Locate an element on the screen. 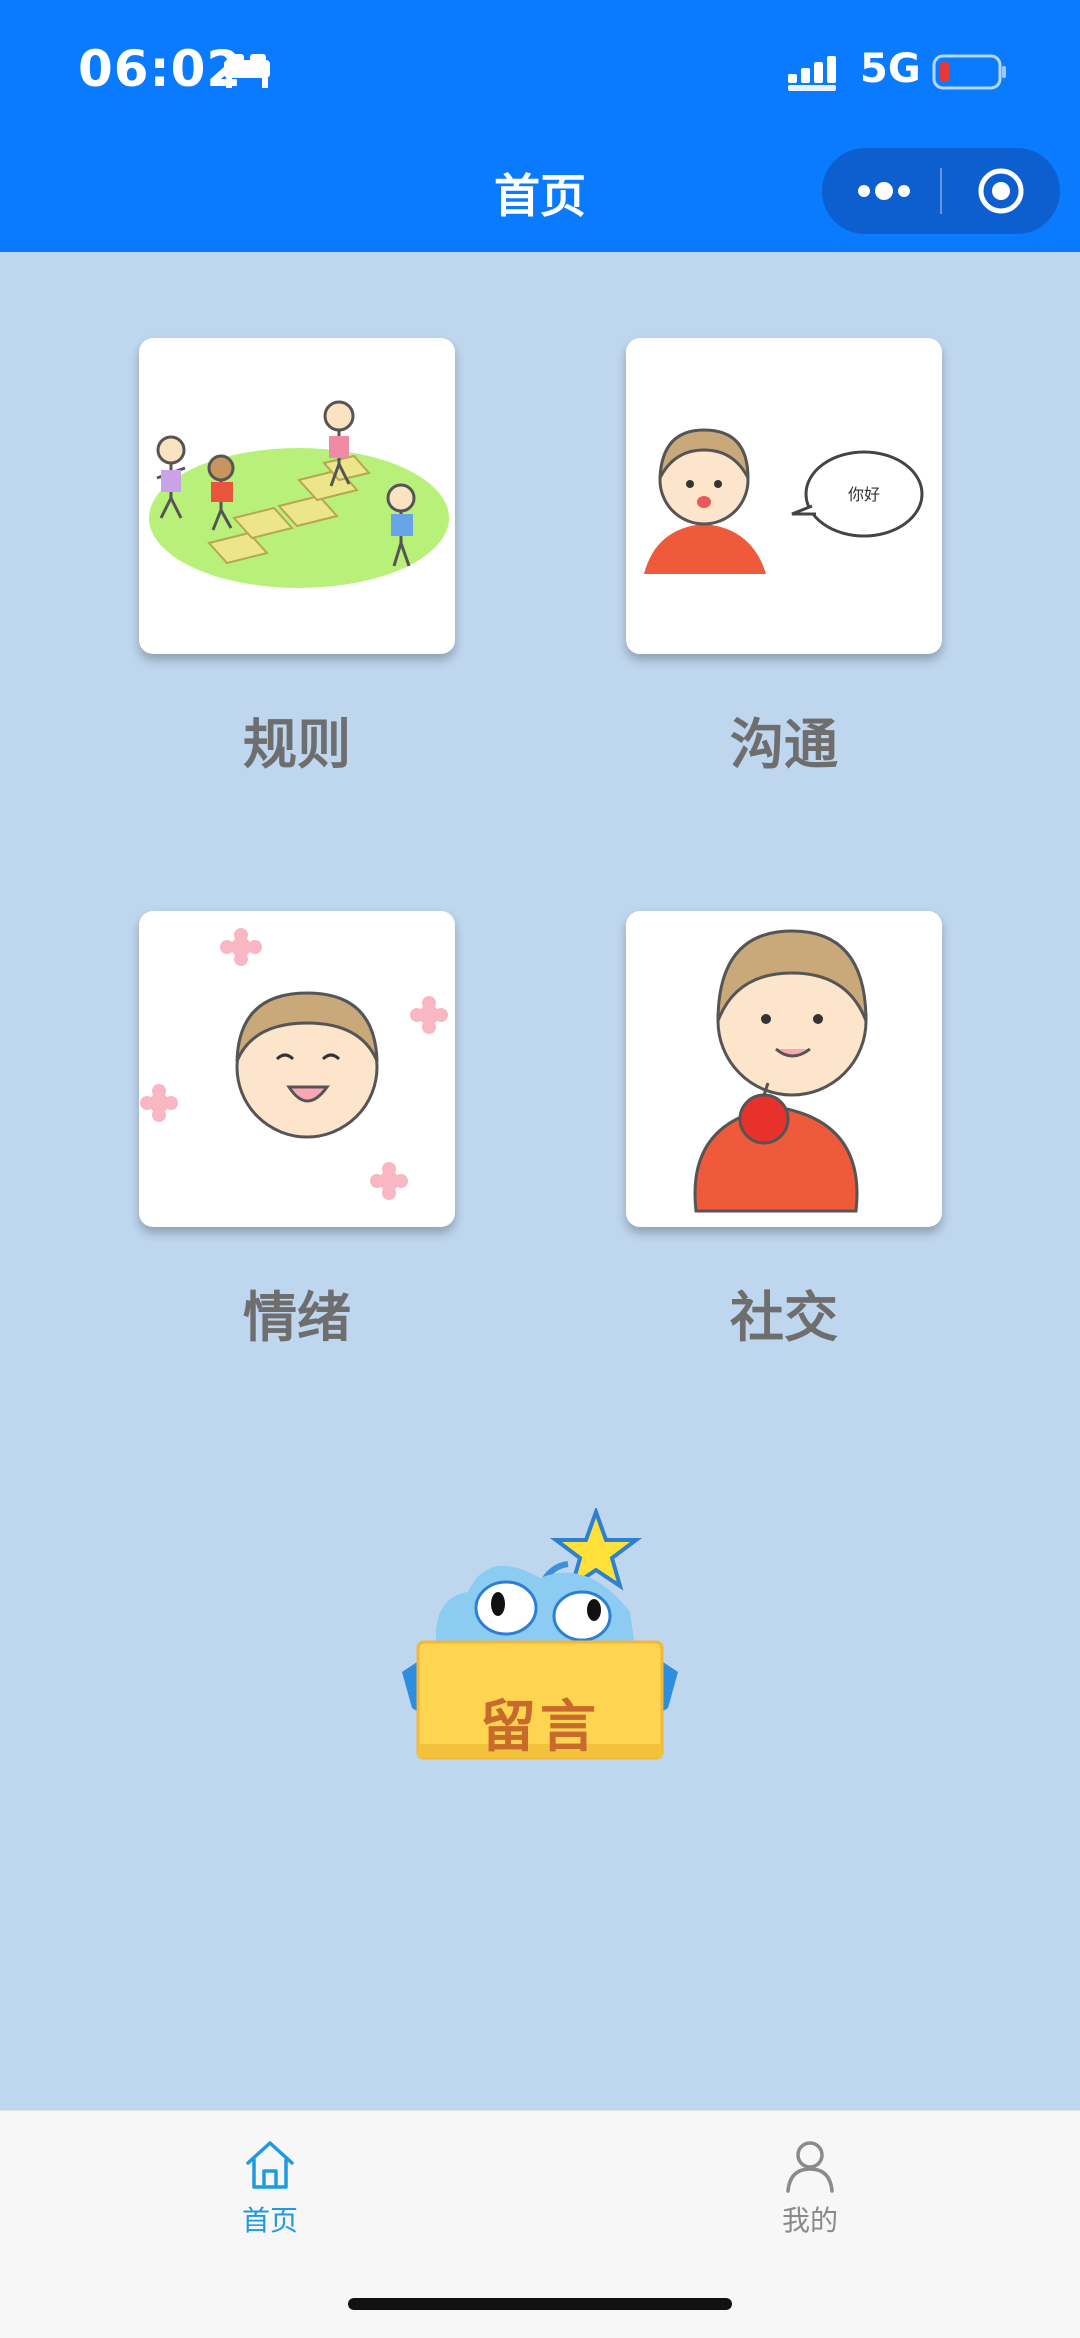 The height and width of the screenshot is (2338, 1080). miniprogram-capsule is located at coordinates (941, 191).